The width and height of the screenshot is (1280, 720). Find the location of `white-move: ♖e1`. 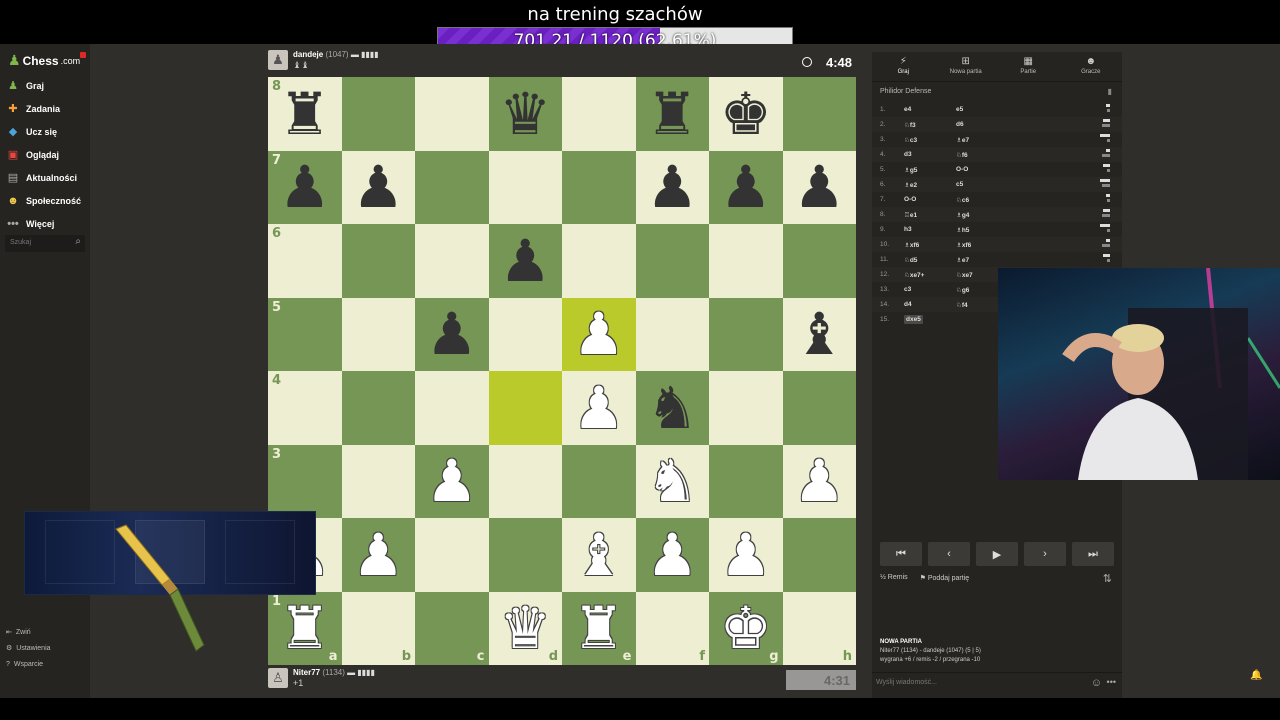

white-move: ♖e1 is located at coordinates (910, 215).